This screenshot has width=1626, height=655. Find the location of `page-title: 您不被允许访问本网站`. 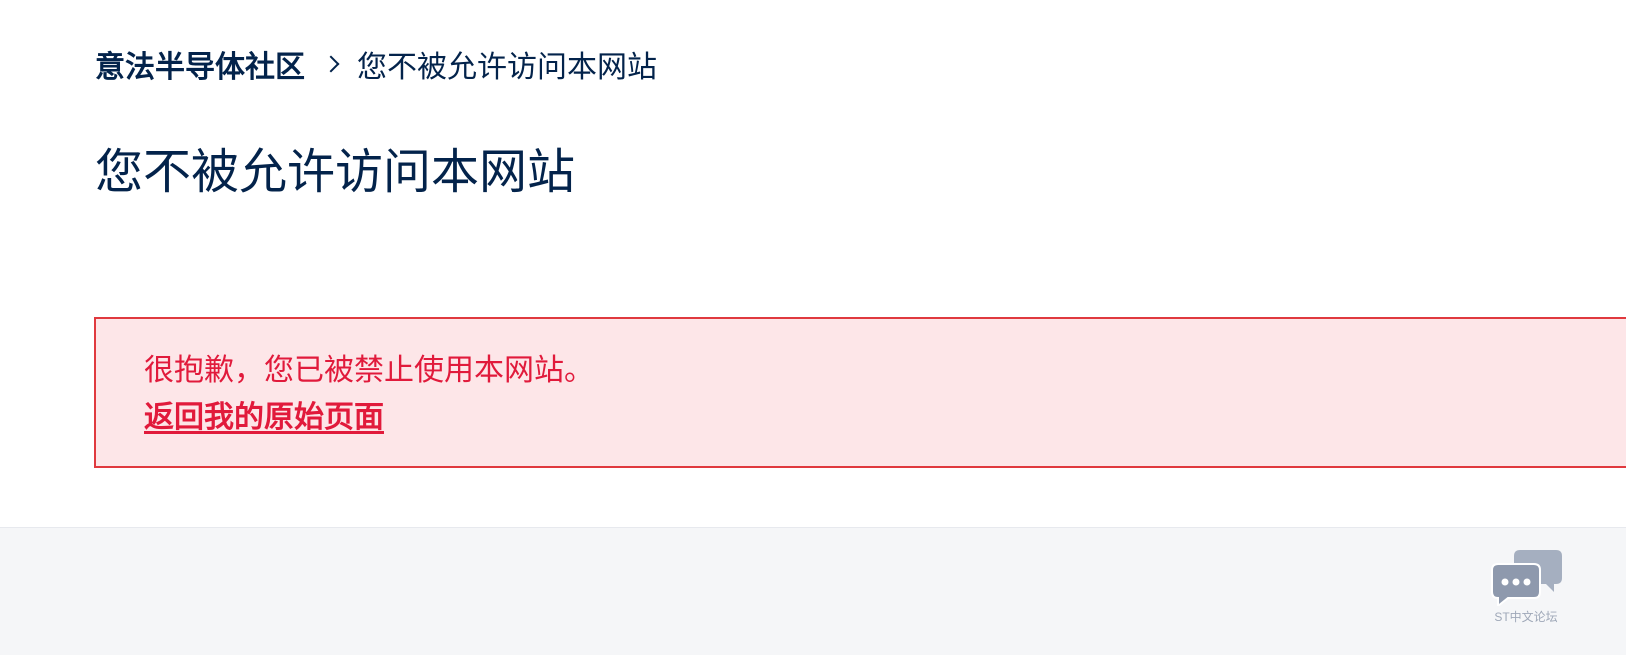

page-title: 您不被允许访问本网站 is located at coordinates (335, 172).